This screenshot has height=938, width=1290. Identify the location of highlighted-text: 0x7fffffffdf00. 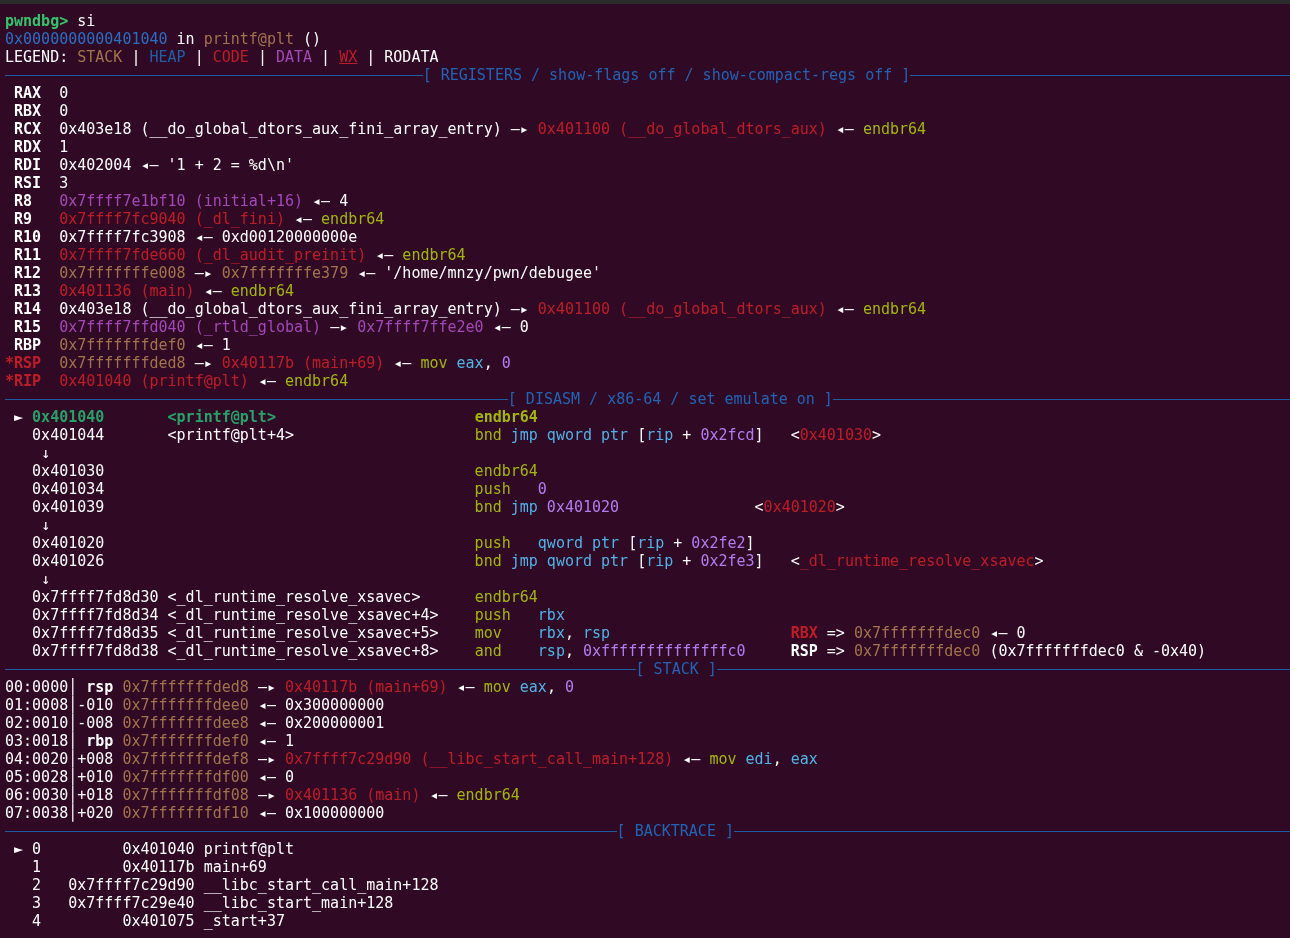
(185, 777).